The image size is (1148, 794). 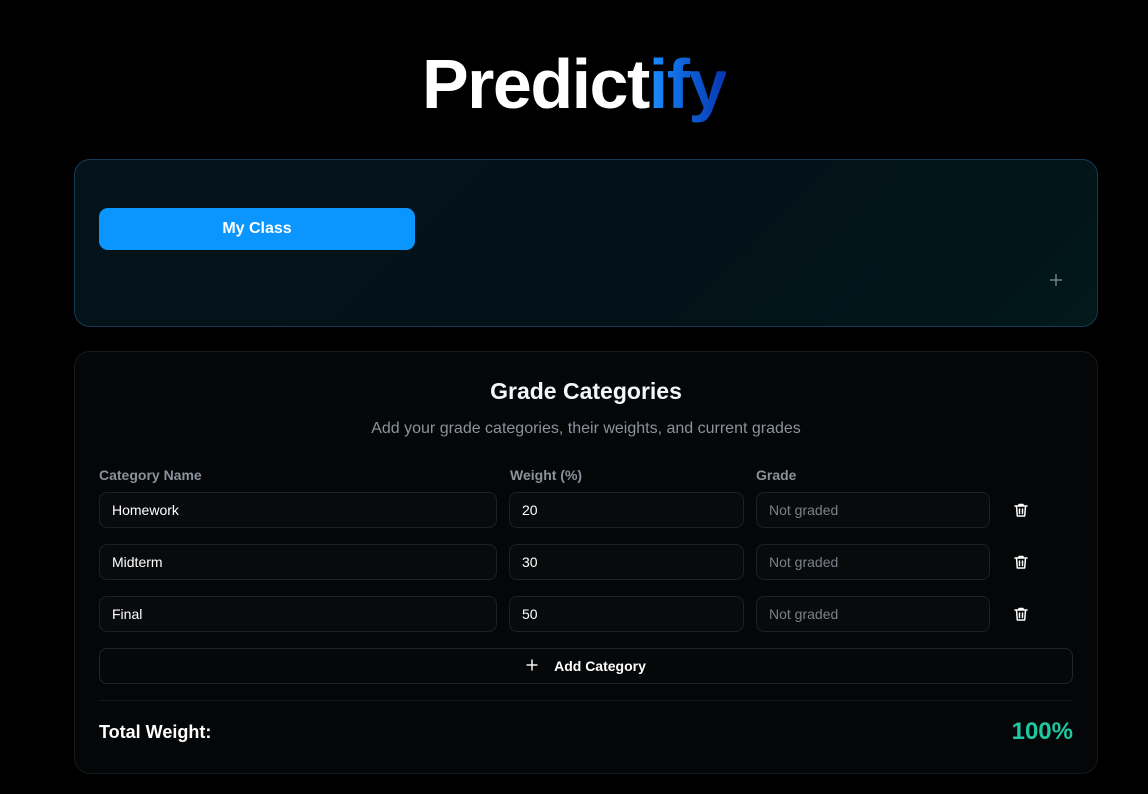 I want to click on divider, so click(x=586, y=700).